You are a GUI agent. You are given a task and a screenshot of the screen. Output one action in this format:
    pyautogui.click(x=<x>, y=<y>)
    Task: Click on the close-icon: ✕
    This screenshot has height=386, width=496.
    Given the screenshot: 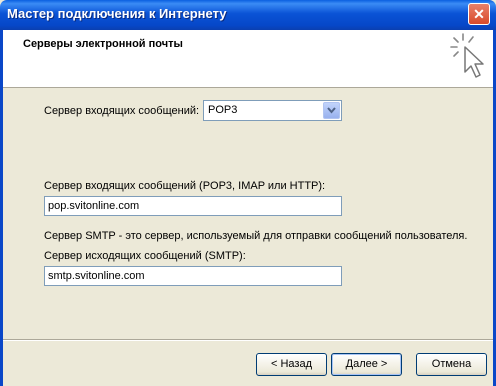 What is the action you would take?
    pyautogui.click(x=479, y=14)
    